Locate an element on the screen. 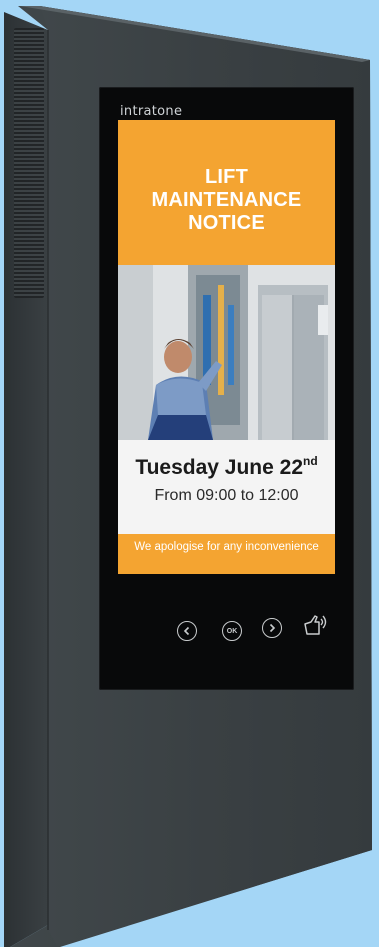 The width and height of the screenshot is (379, 947). notice-title-line: LIFT is located at coordinates (226, 177).